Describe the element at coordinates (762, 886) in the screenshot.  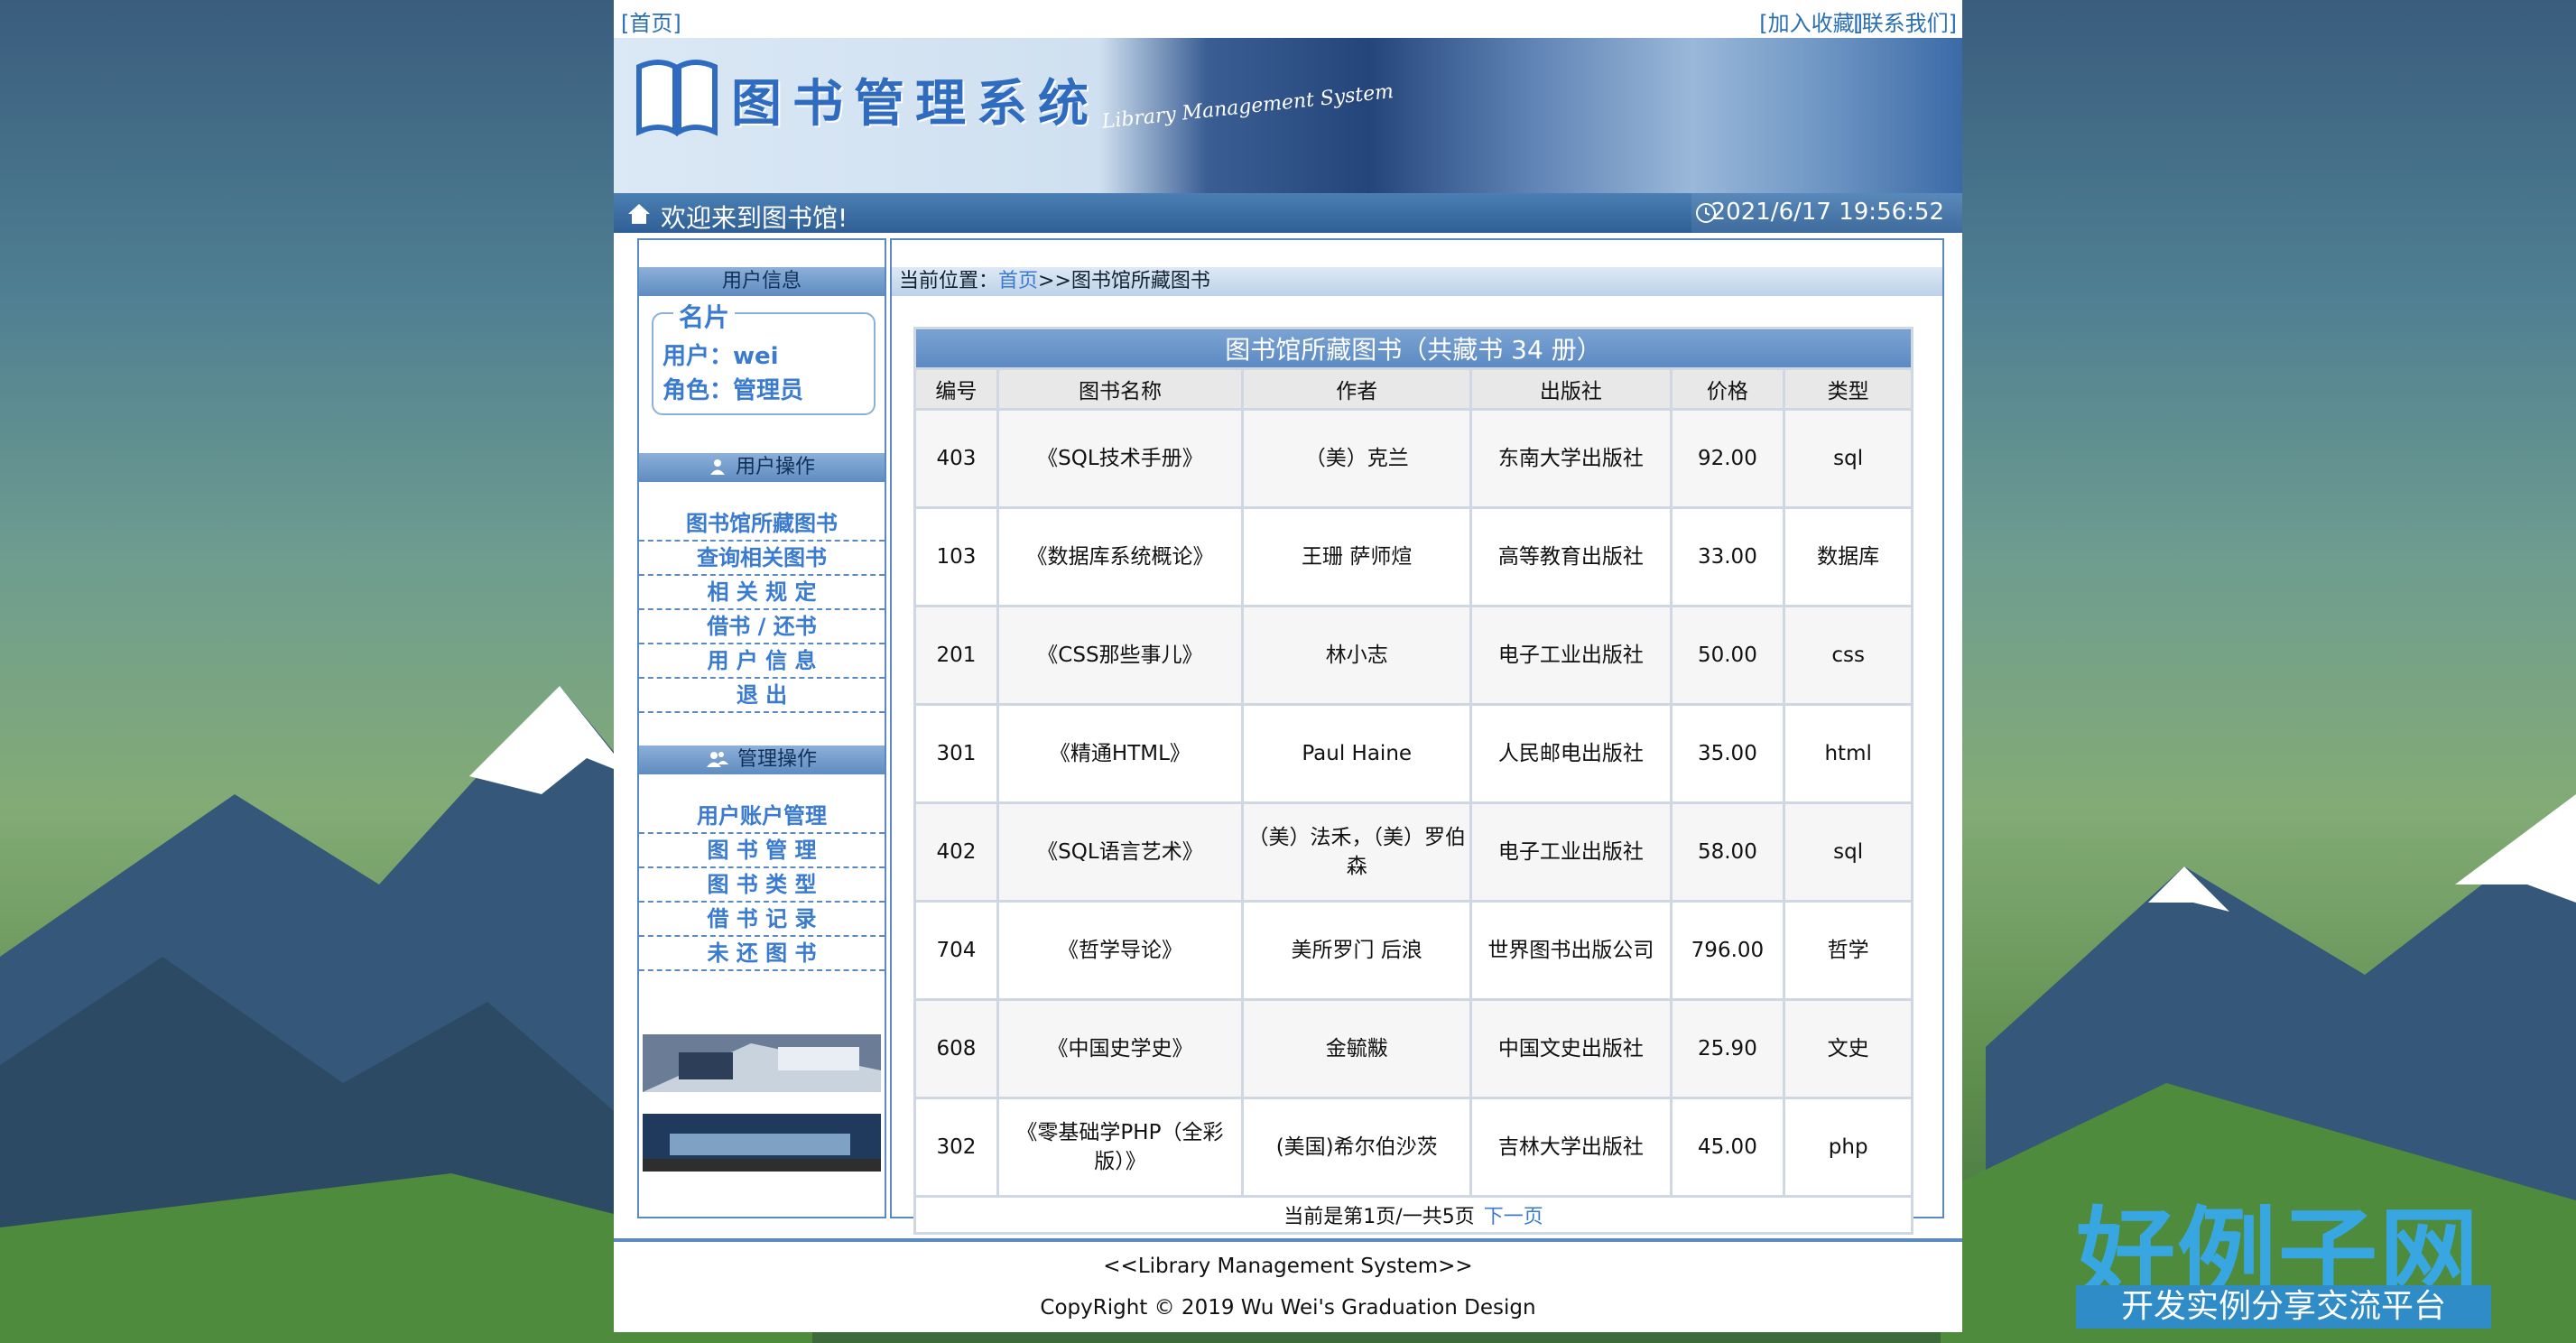
I see `menu-book-types: 图 书 类 型` at that location.